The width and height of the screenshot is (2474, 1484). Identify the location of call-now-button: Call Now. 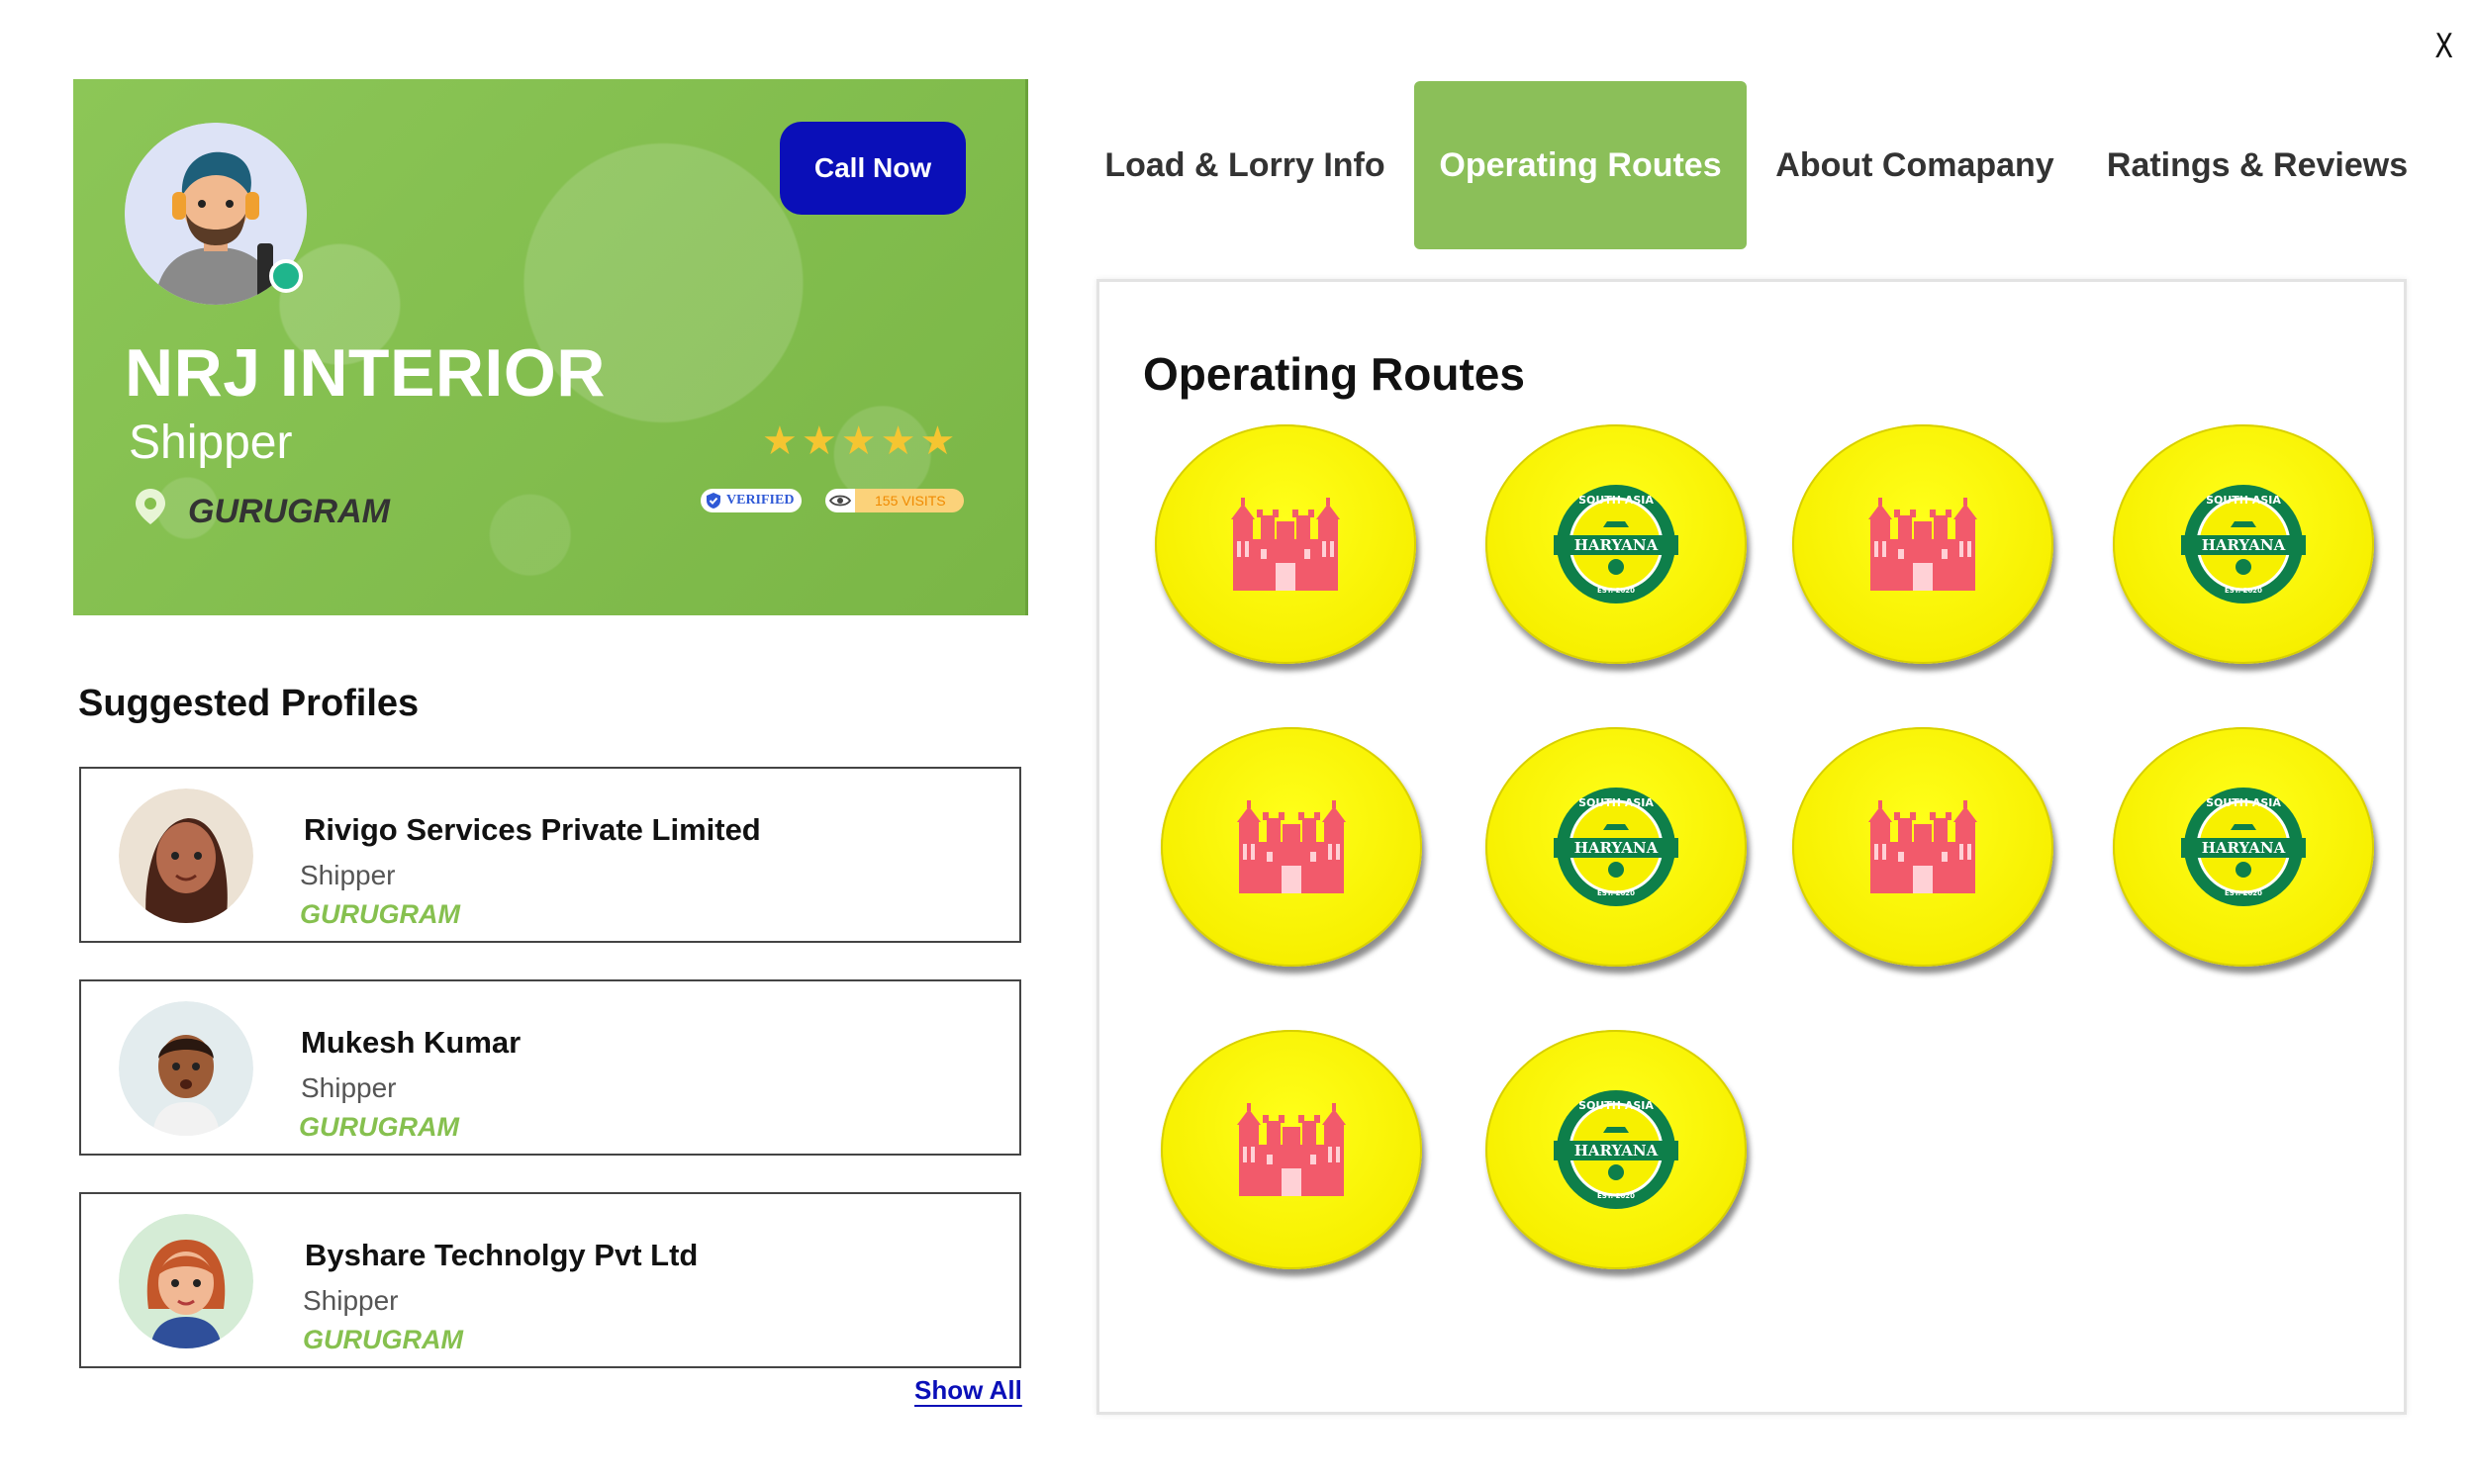
(873, 168).